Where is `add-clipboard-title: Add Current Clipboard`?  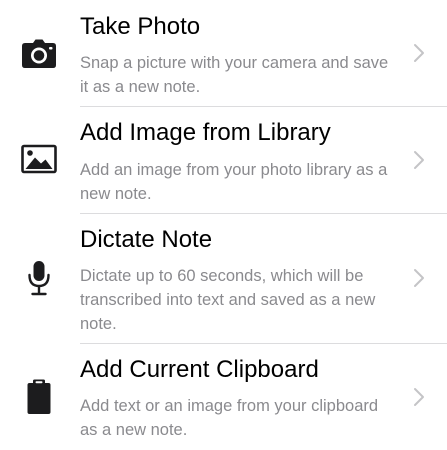 add-clipboard-title: Add Current Clipboard is located at coordinates (199, 369).